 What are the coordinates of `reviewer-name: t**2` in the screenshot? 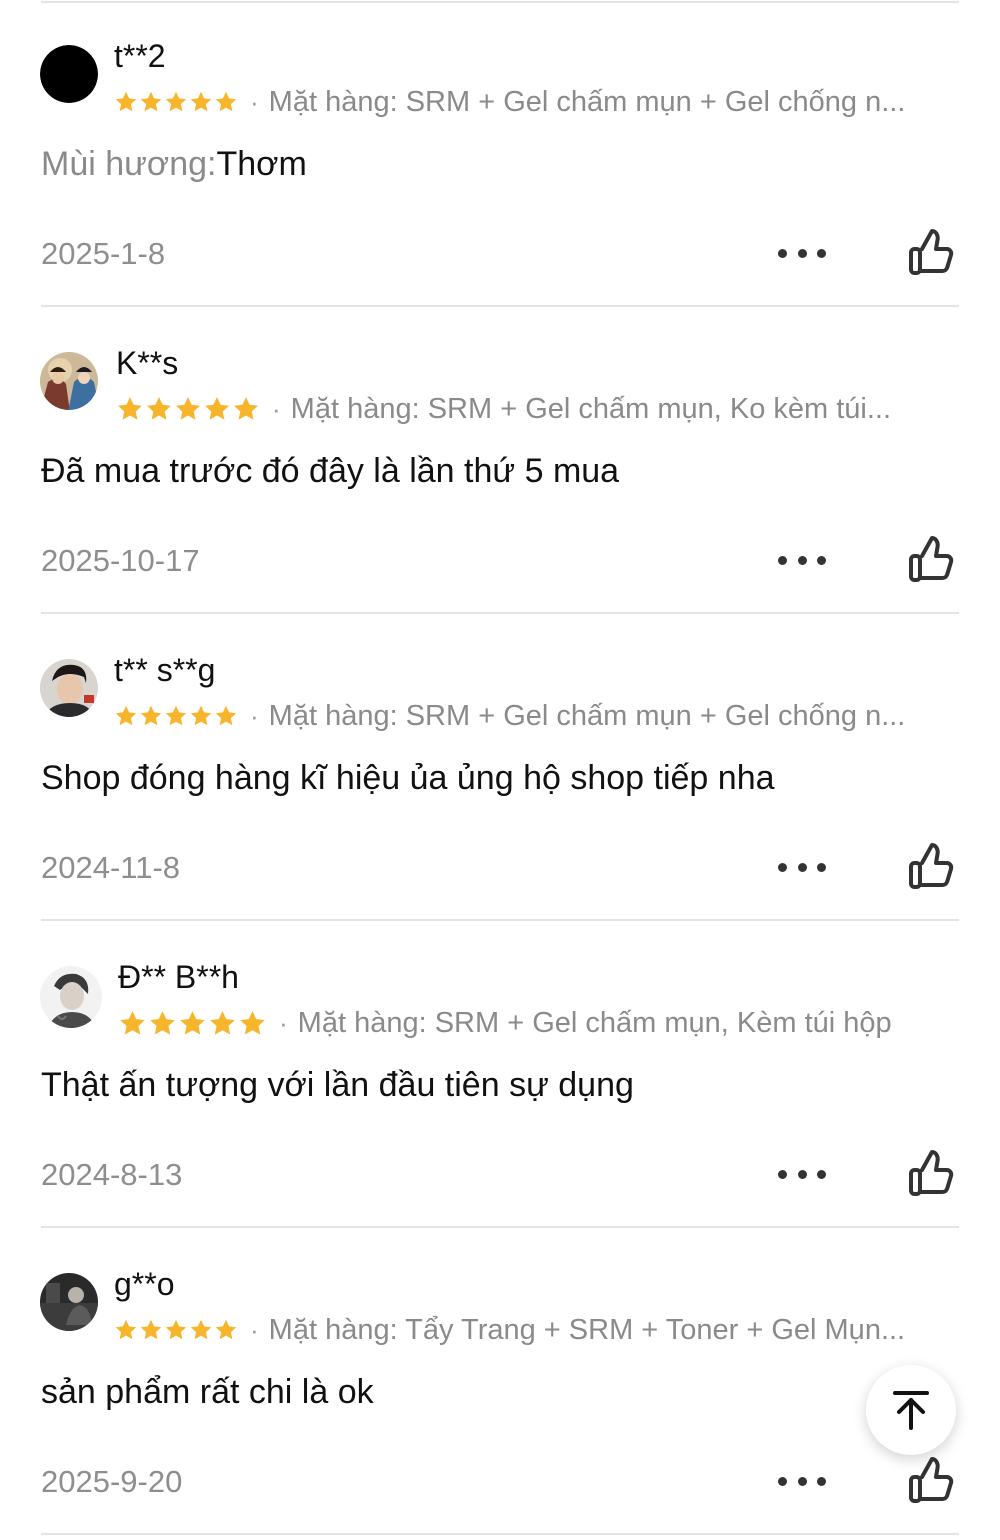 It's located at (140, 56).